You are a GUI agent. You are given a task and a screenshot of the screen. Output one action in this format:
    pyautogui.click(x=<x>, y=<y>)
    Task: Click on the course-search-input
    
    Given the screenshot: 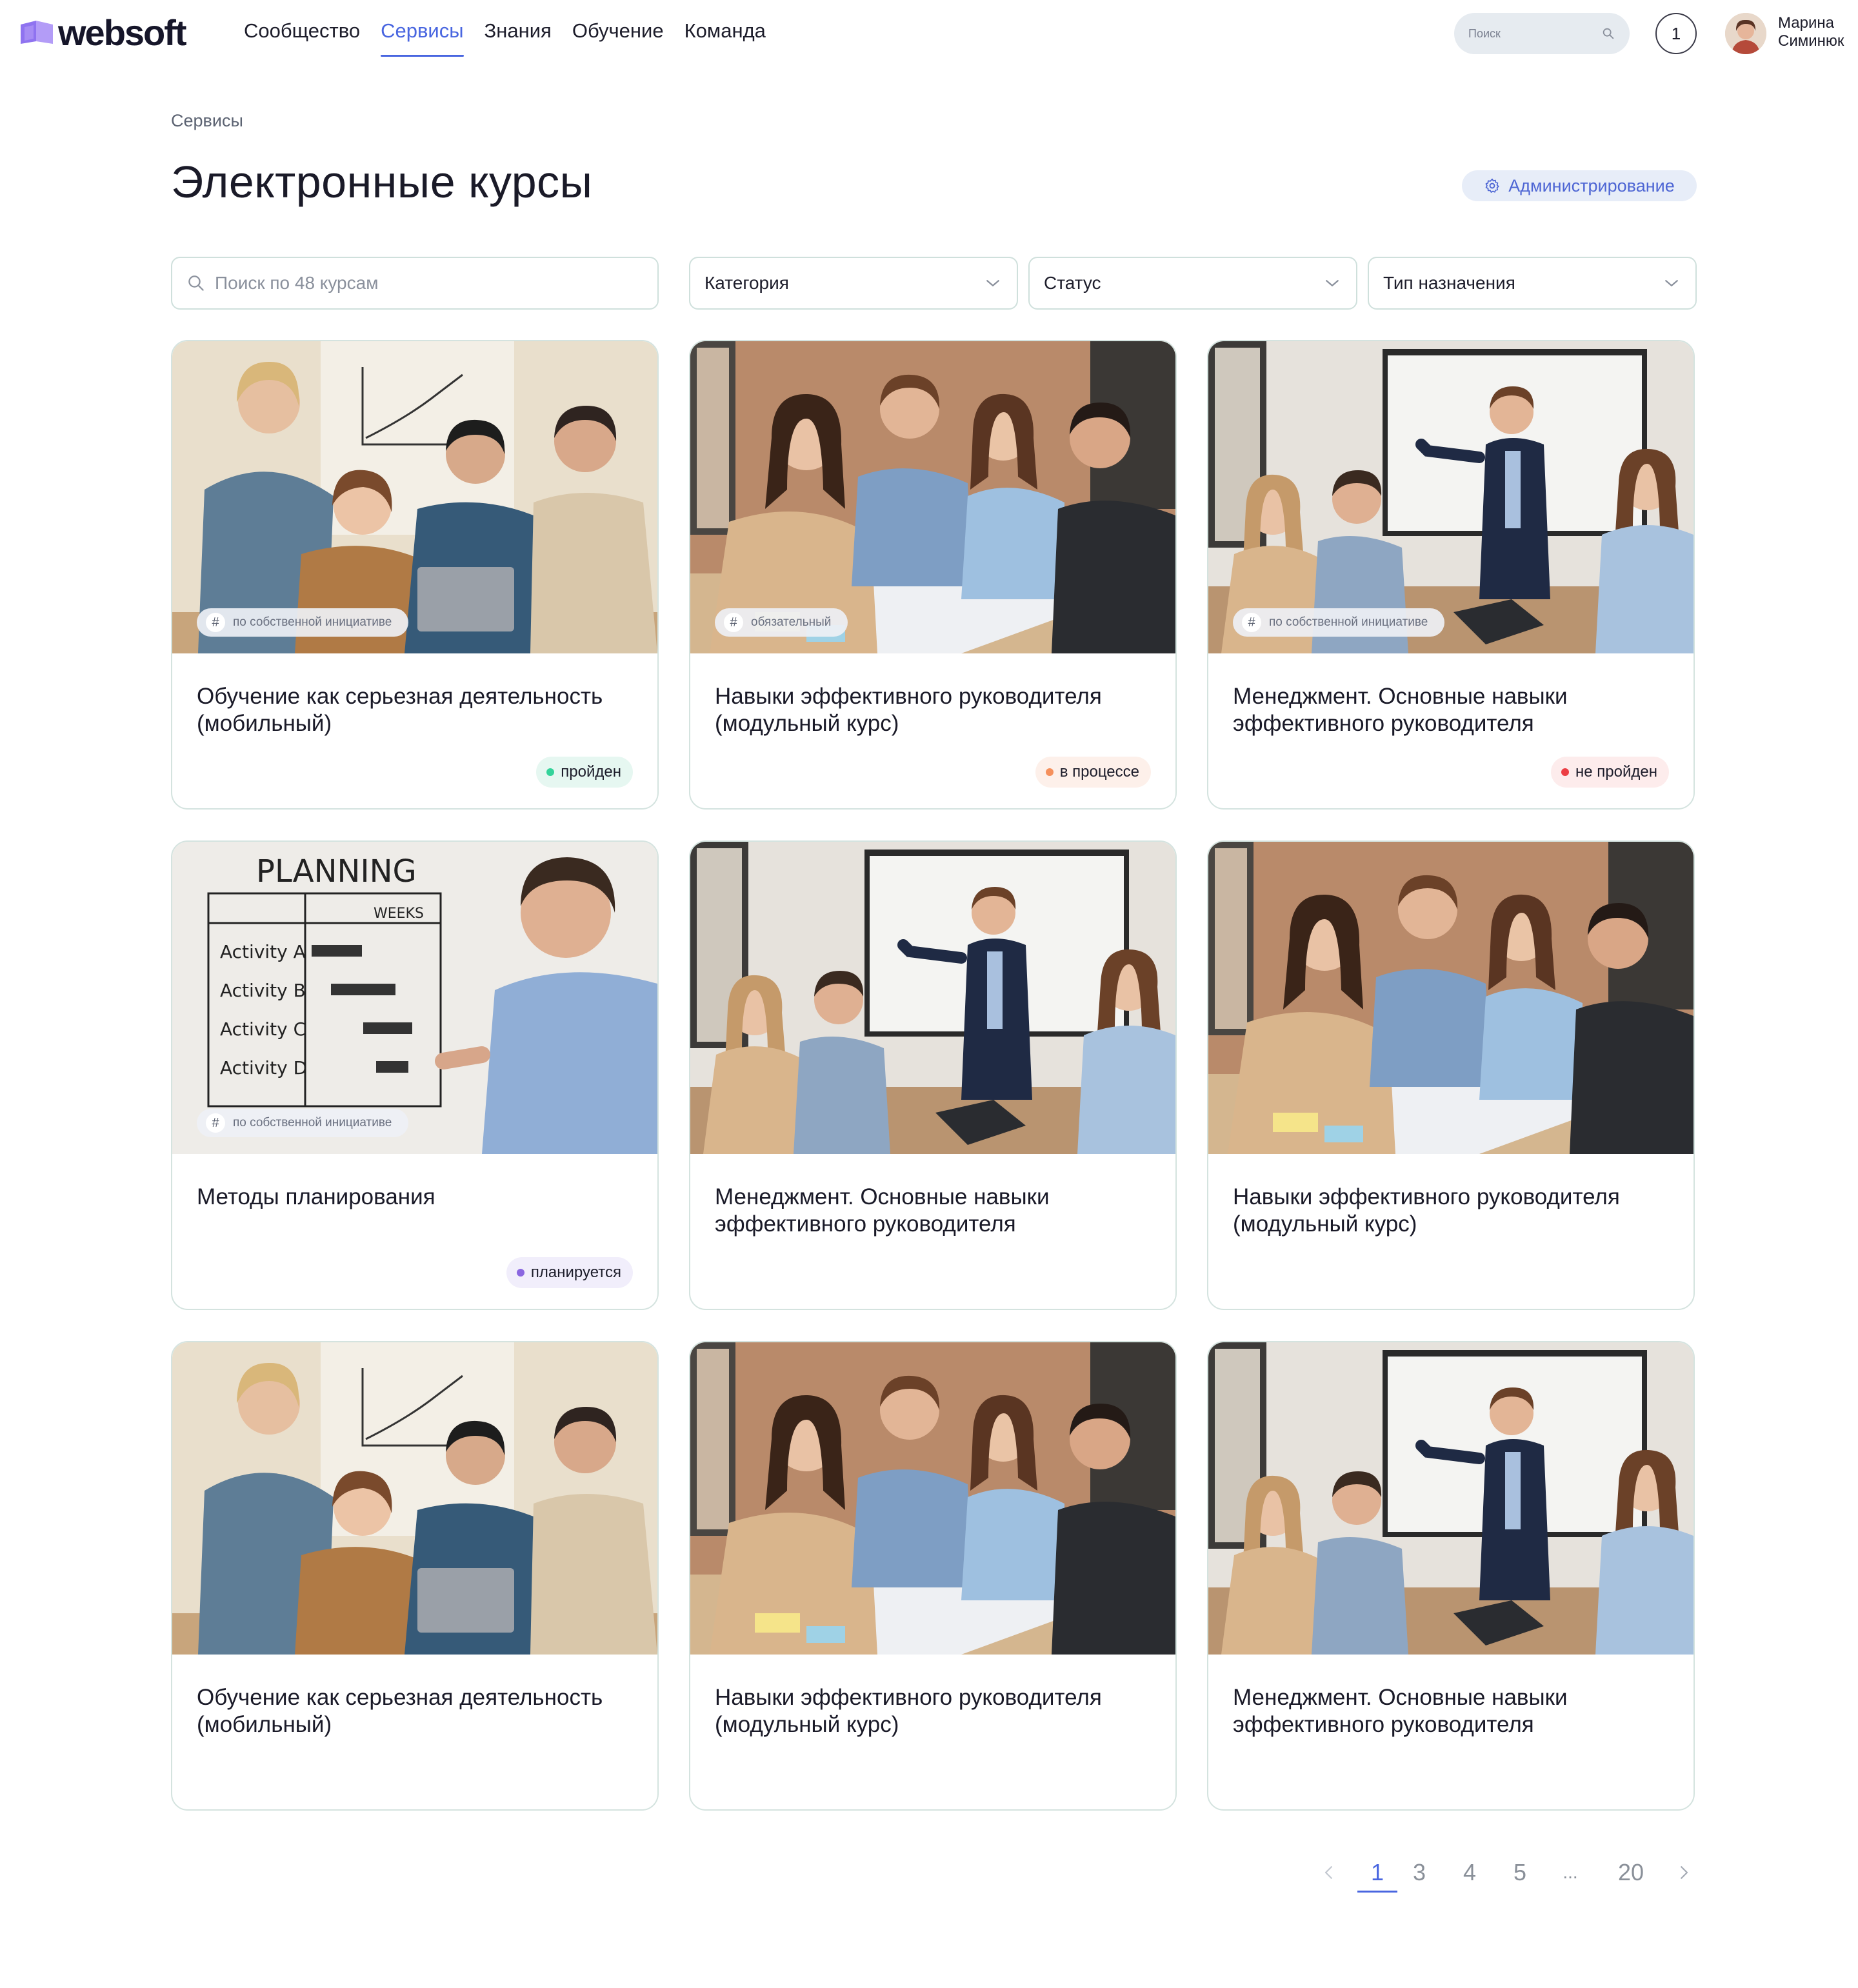 What is the action you would take?
    pyautogui.click(x=429, y=283)
    